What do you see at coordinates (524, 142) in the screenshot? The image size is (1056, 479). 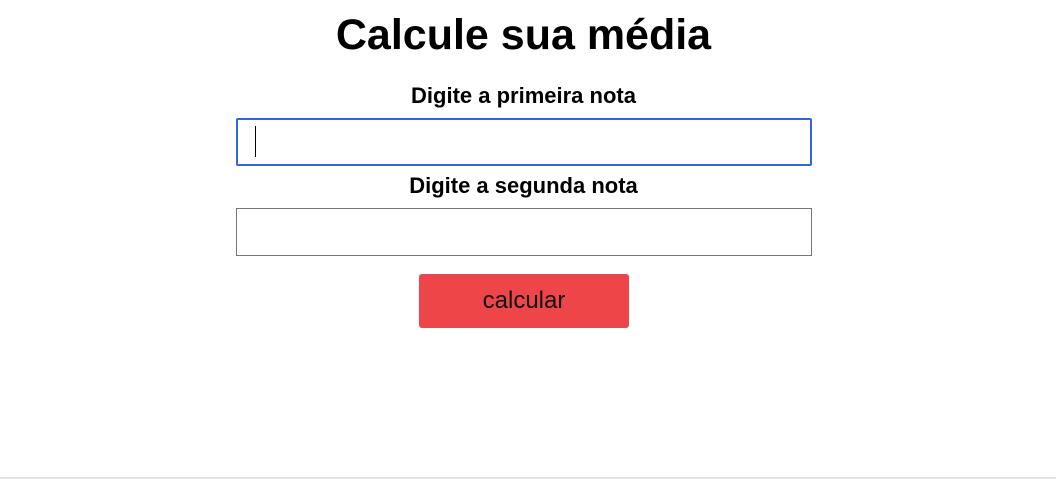 I see `first-grade-input` at bounding box center [524, 142].